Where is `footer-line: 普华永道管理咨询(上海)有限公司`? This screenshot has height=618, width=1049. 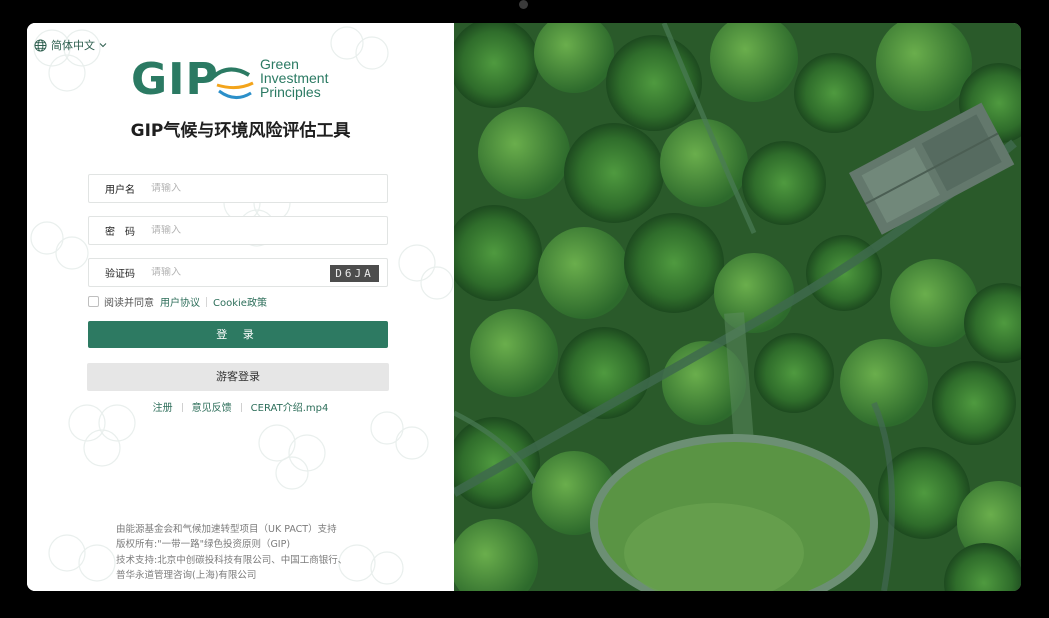
footer-line: 普华永道管理咨询(上海)有限公司 is located at coordinates (186, 575).